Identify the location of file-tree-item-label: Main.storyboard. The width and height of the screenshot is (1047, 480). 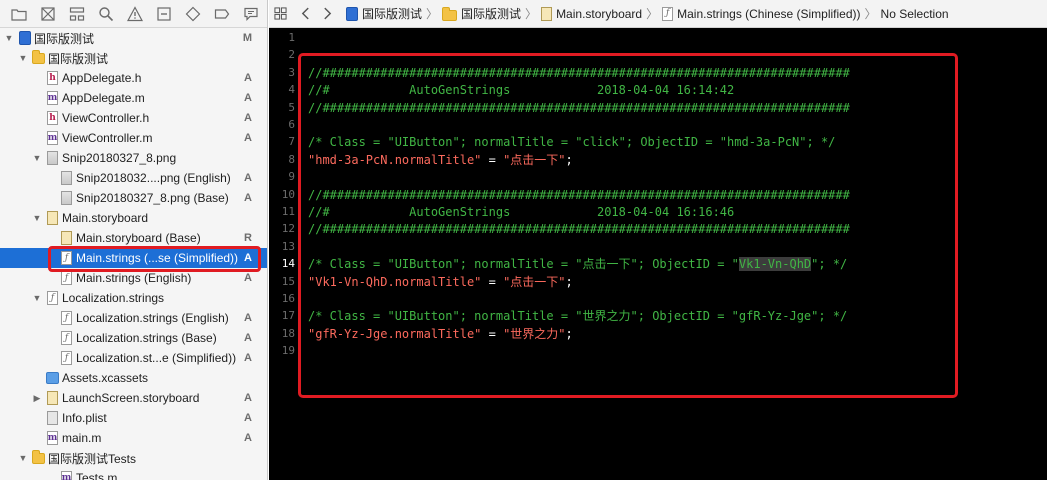
(105, 218).